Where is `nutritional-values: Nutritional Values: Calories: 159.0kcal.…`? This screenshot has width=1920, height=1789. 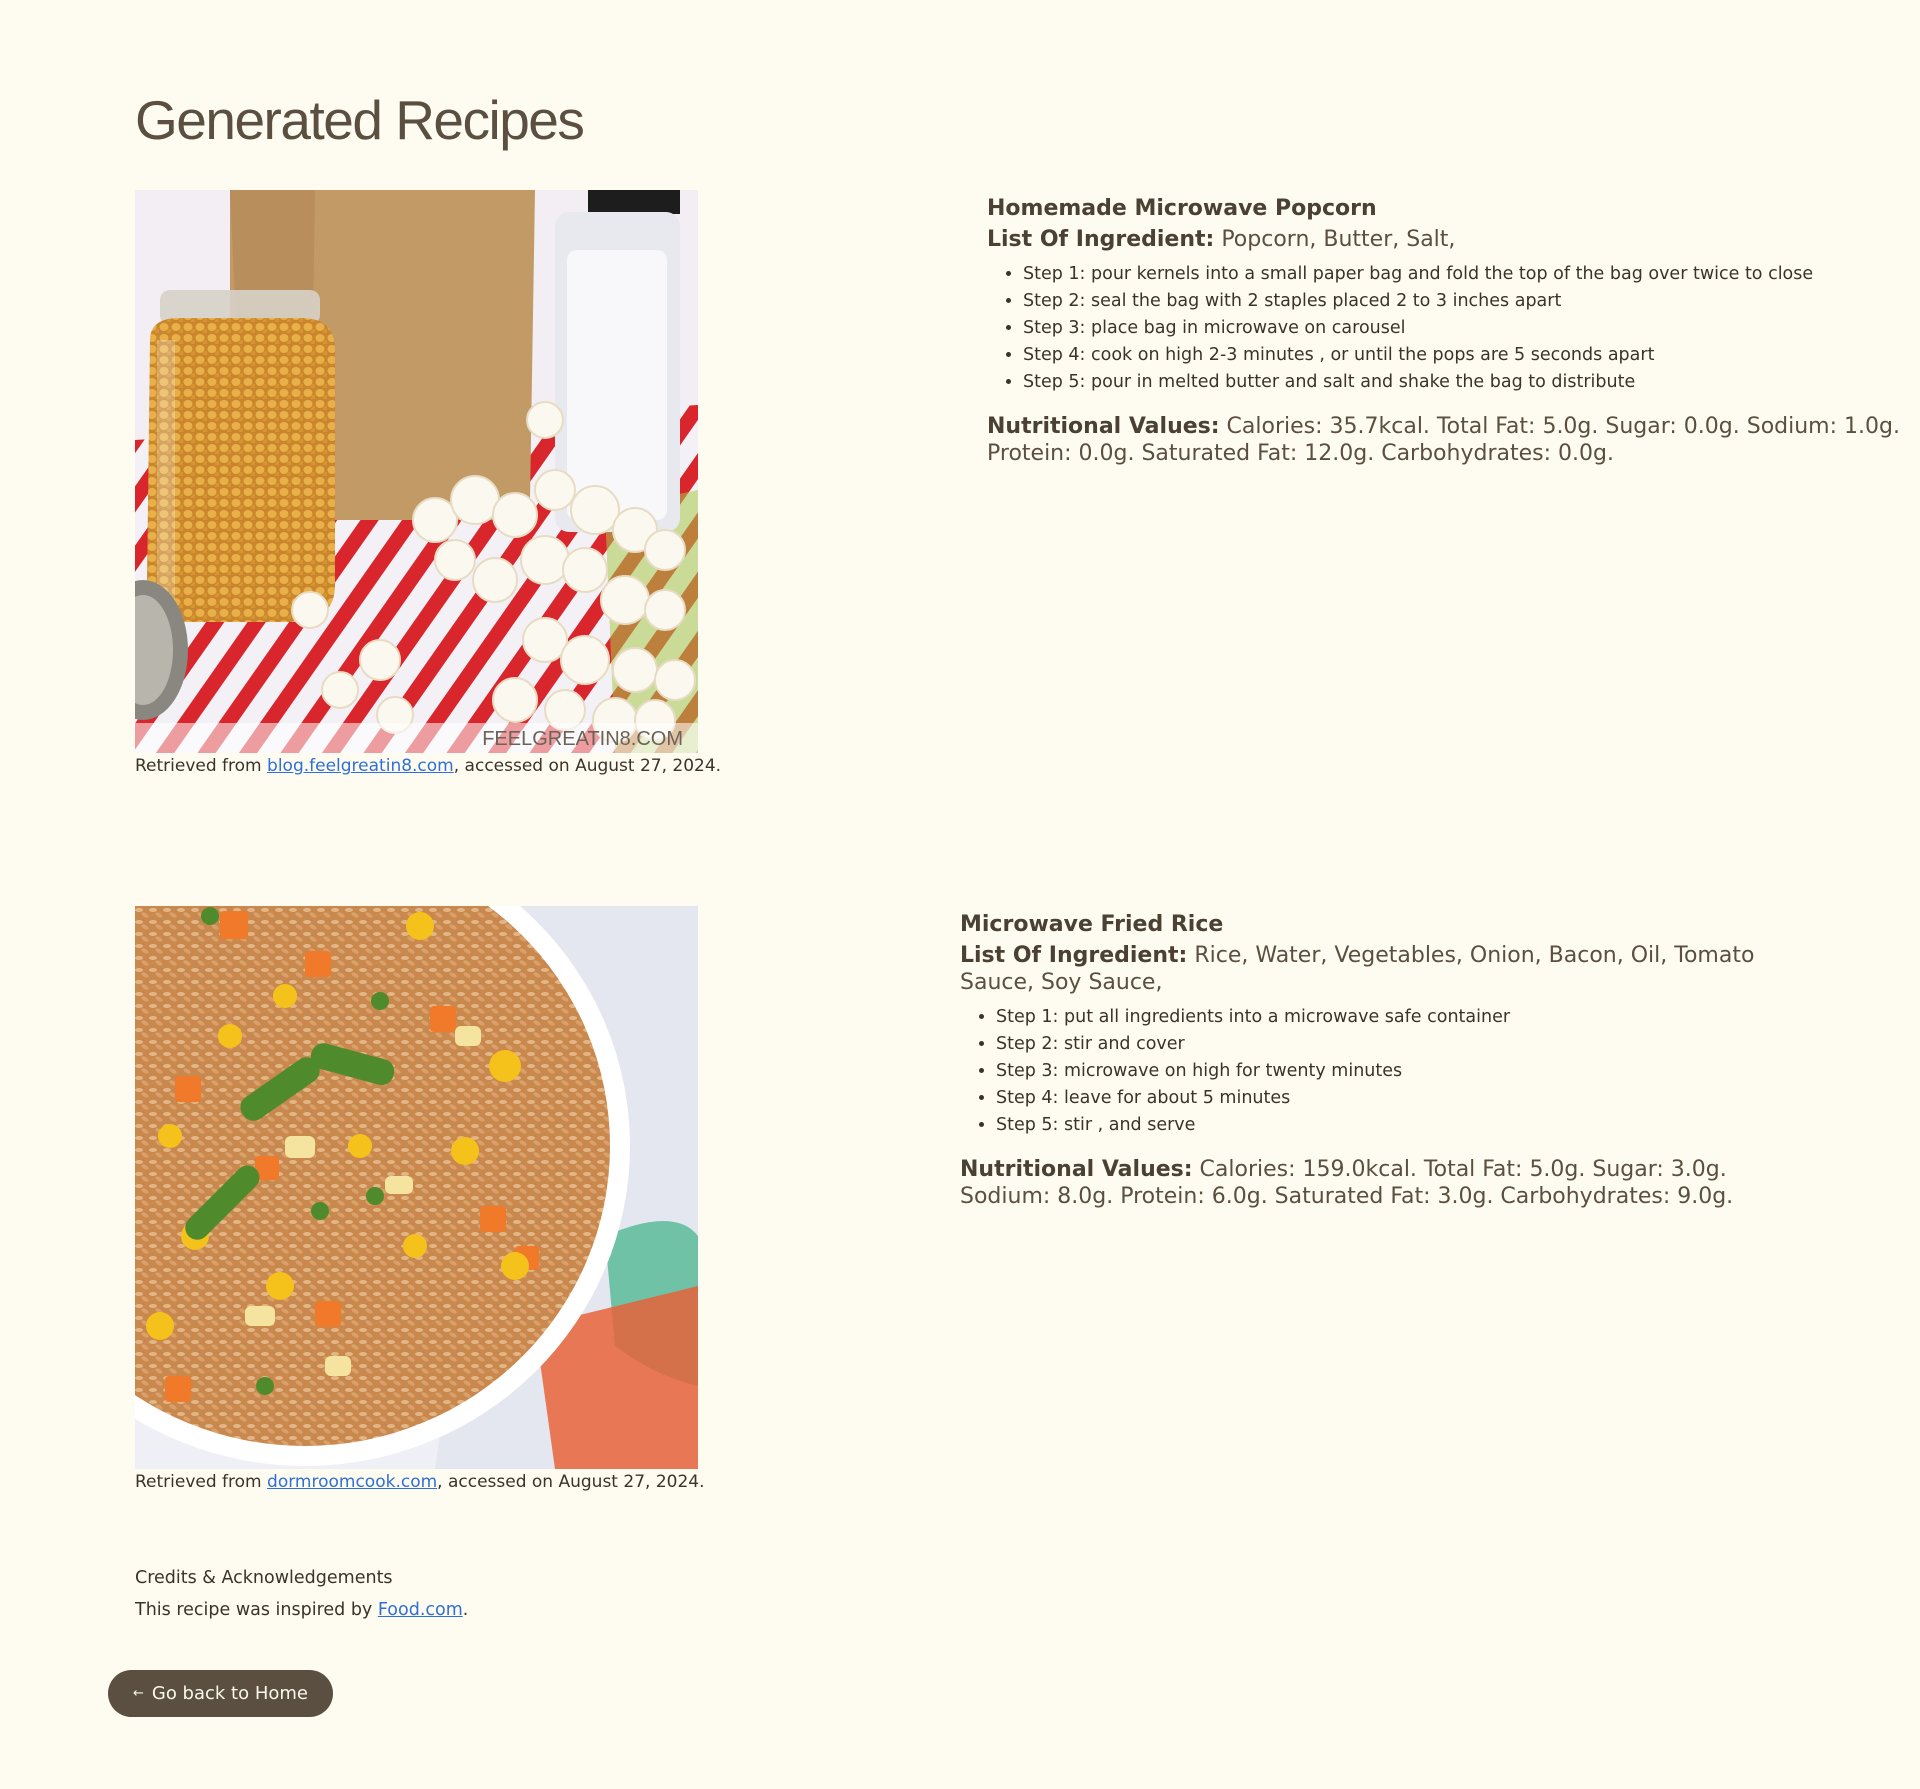 nutritional-values: Nutritional Values: Calories: 159.0kcal.… is located at coordinates (1360, 1183).